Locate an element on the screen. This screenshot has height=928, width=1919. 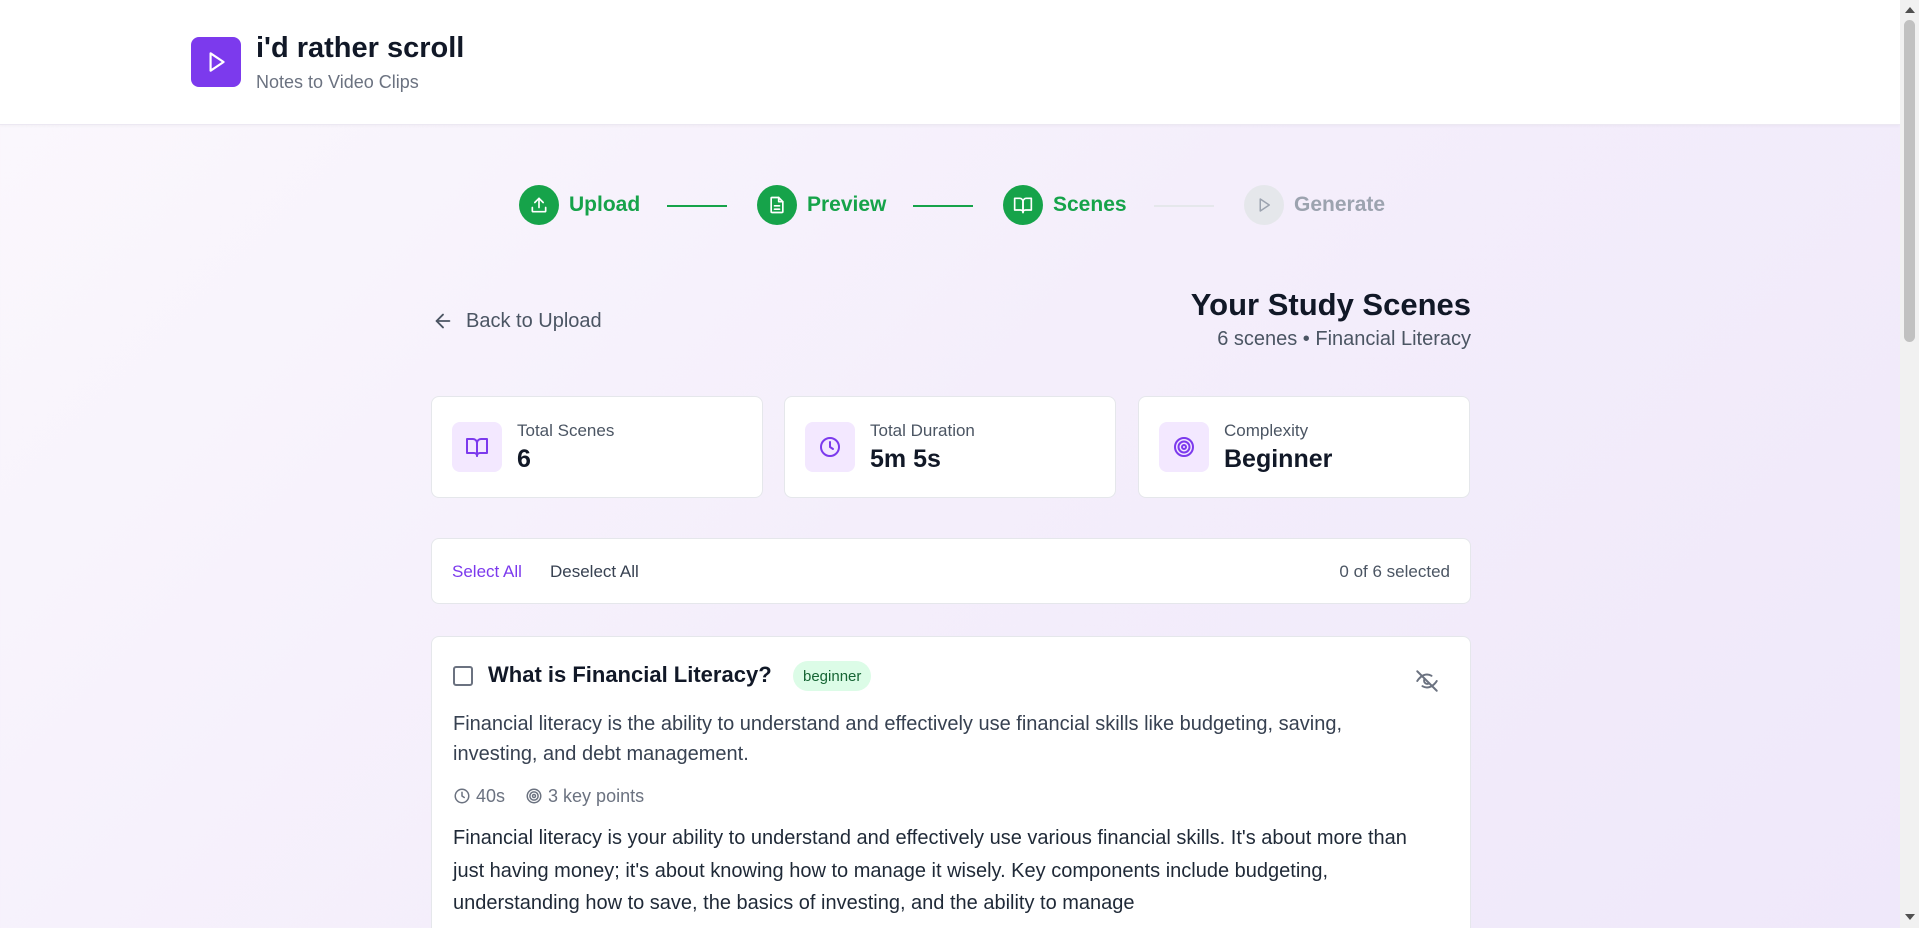
step-generate: Generate is located at coordinates (1314, 205).